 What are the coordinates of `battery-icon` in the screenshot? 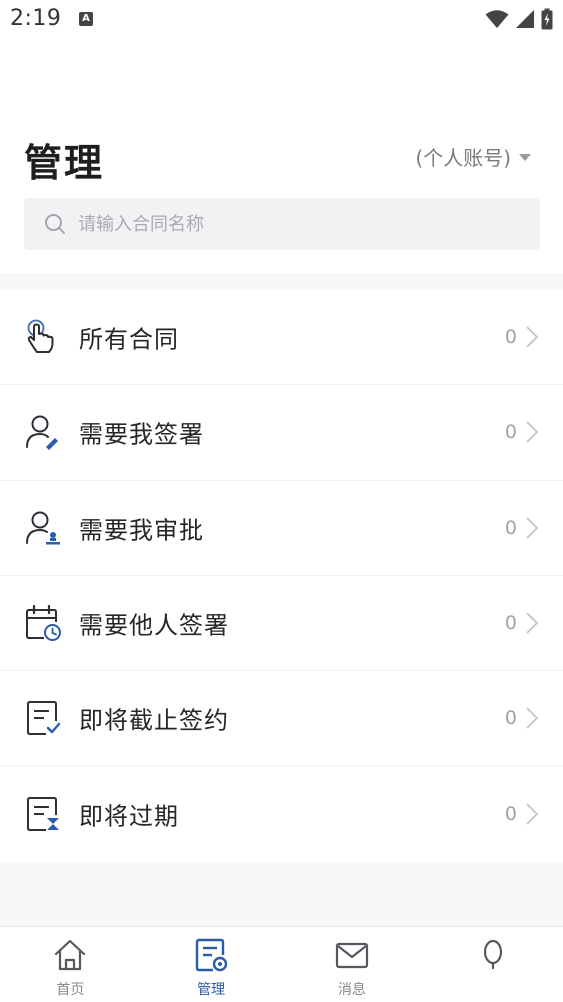 It's located at (547, 19).